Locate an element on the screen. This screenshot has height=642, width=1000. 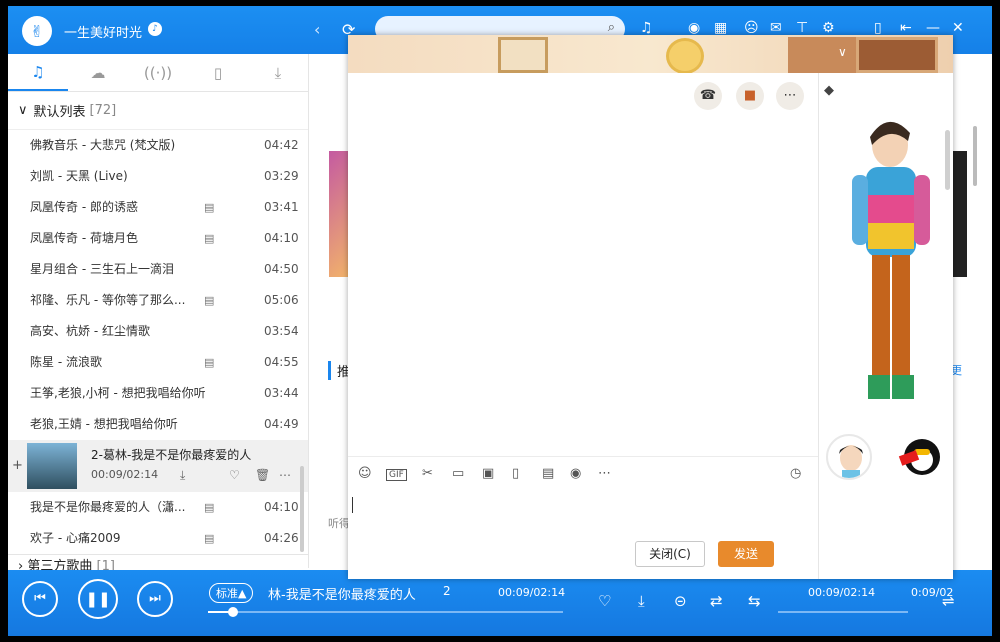
more-call-options-button: ⋯ is located at coordinates (790, 96).